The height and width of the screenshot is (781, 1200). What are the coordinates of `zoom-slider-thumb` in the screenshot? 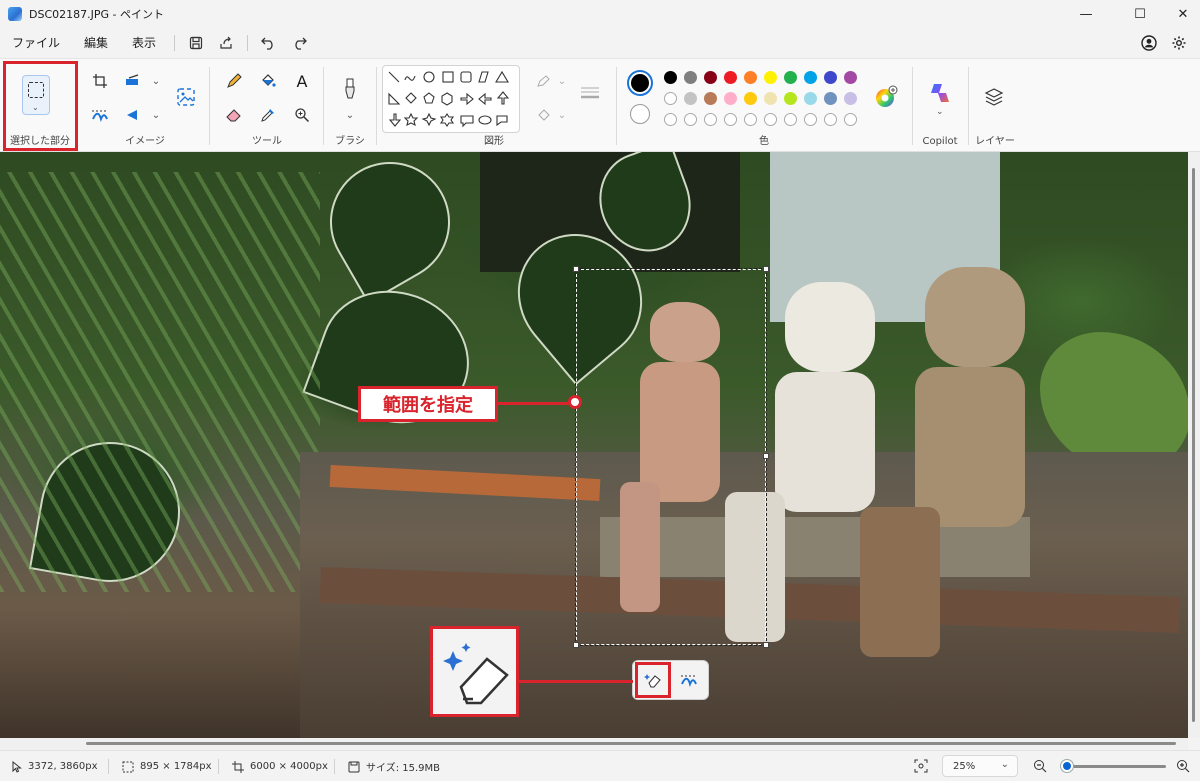 It's located at (1067, 766).